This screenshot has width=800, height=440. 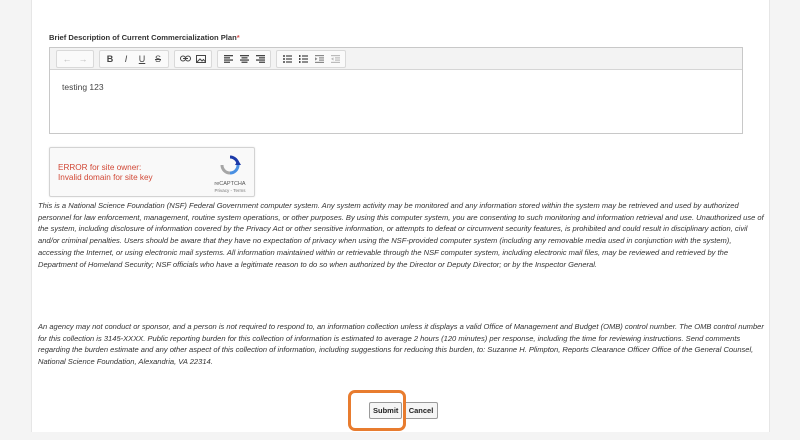 What do you see at coordinates (385, 410) in the screenshot?
I see `submit-button: Submit` at bounding box center [385, 410].